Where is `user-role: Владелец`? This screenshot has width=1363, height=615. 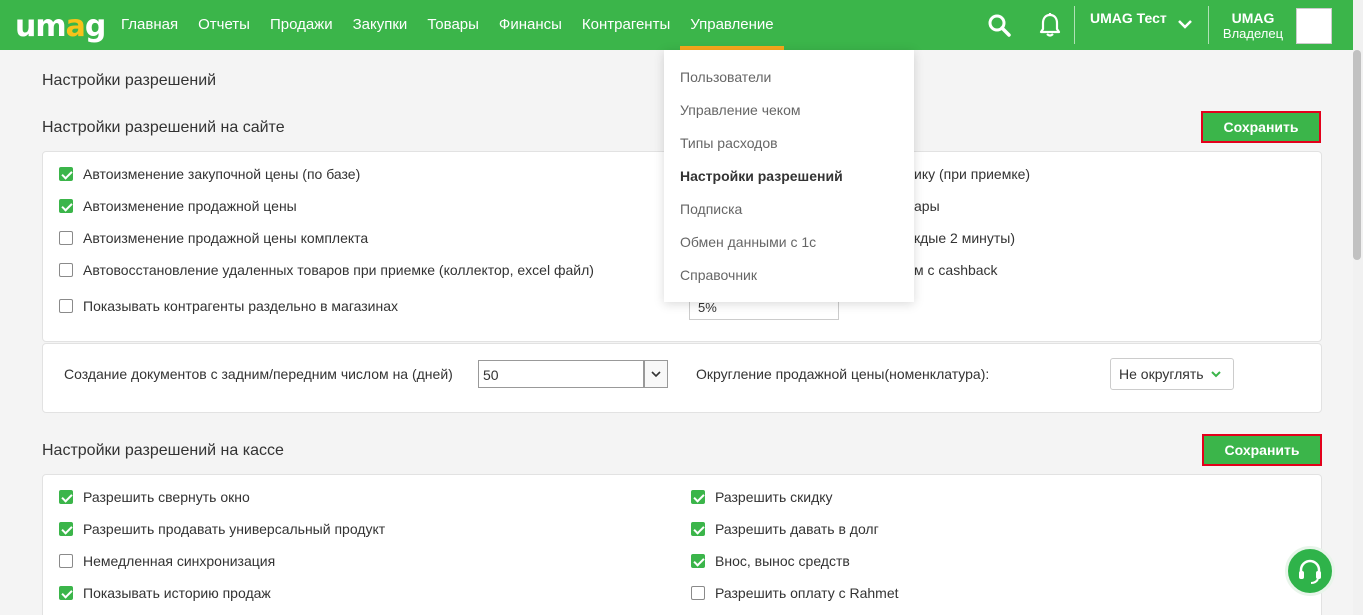
user-role: Владелец is located at coordinates (1253, 33).